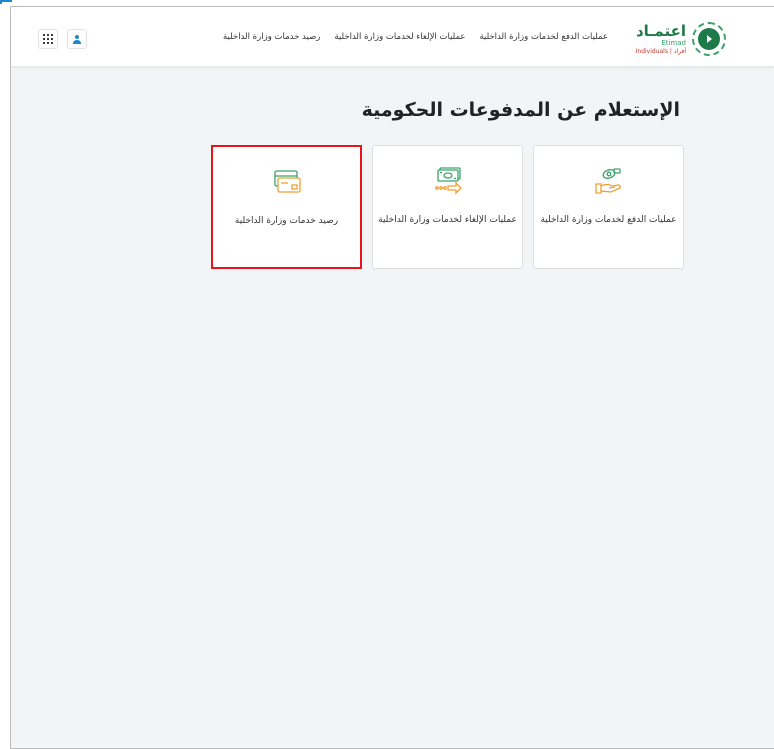  I want to click on card-balance-icon, so click(287, 182).